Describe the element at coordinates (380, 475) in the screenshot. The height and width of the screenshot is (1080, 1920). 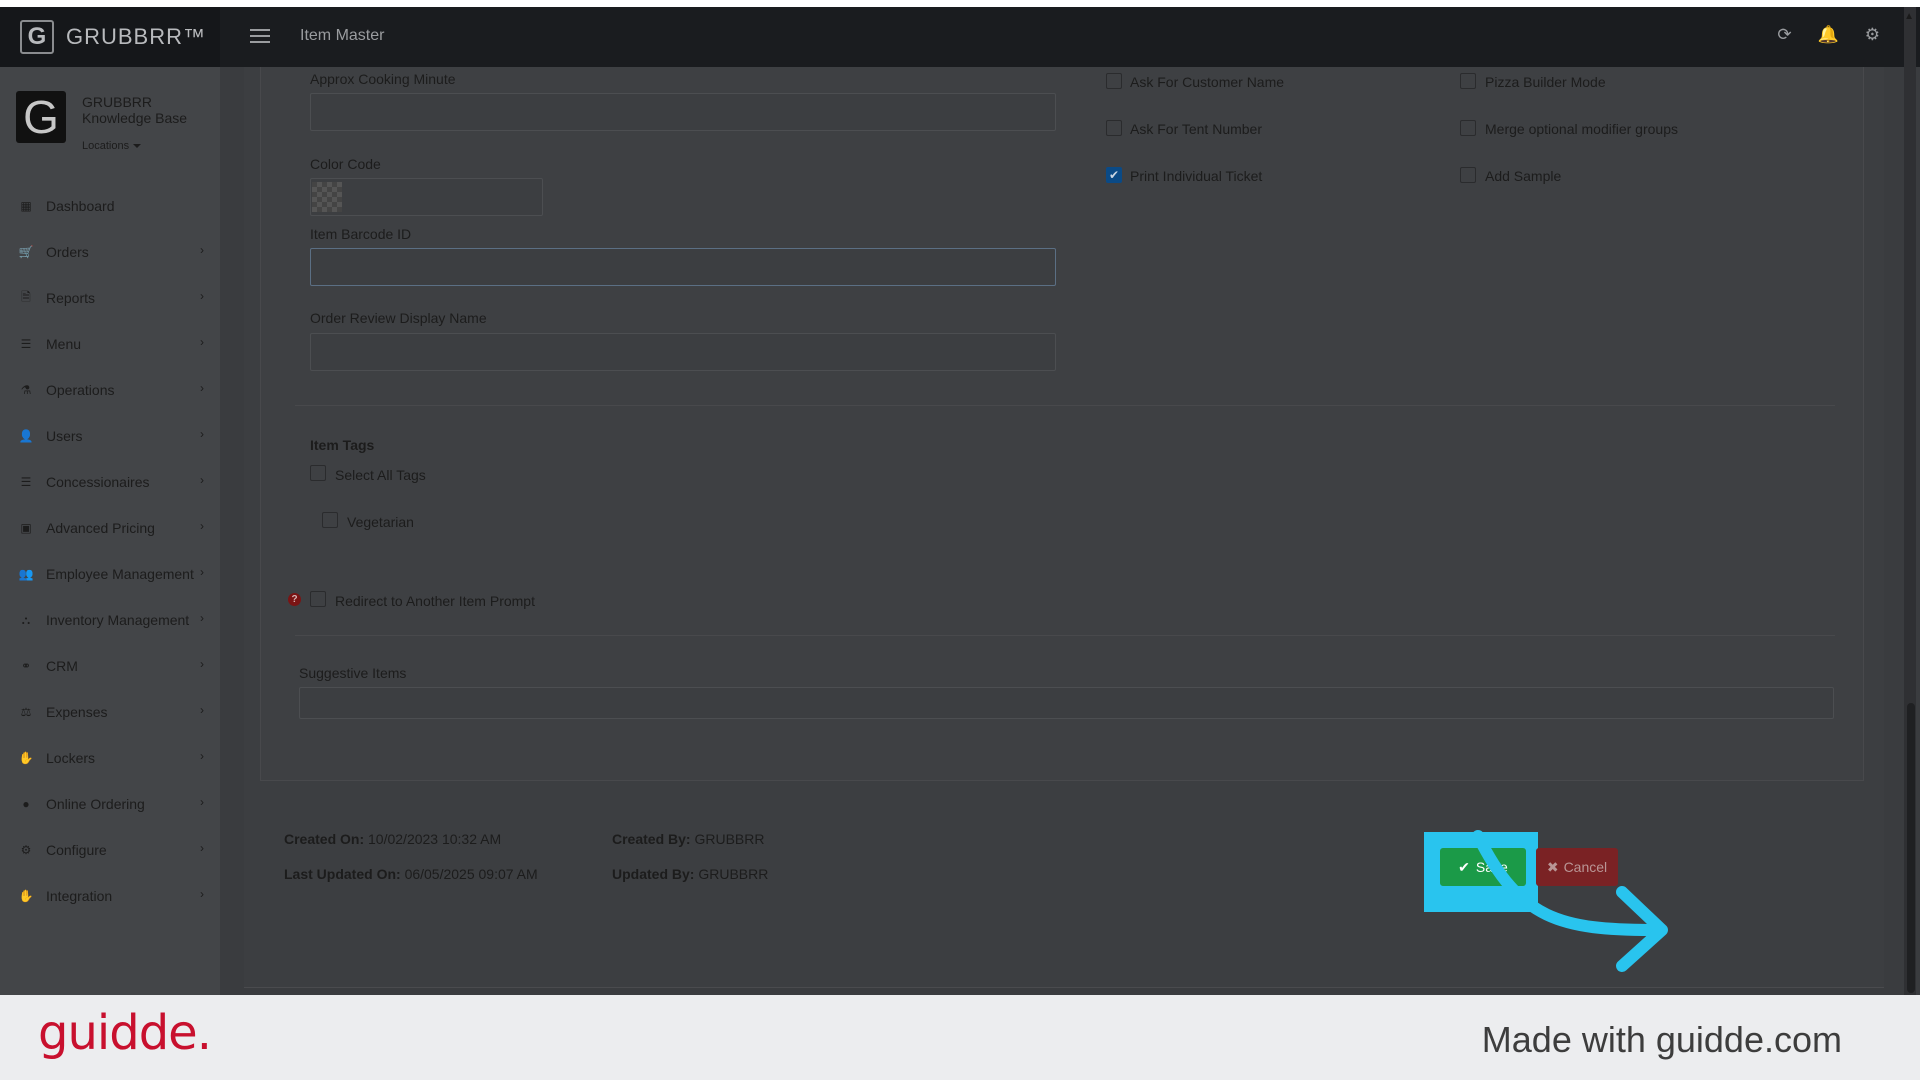
I see `select-all-tags-label: Select All Tags` at that location.